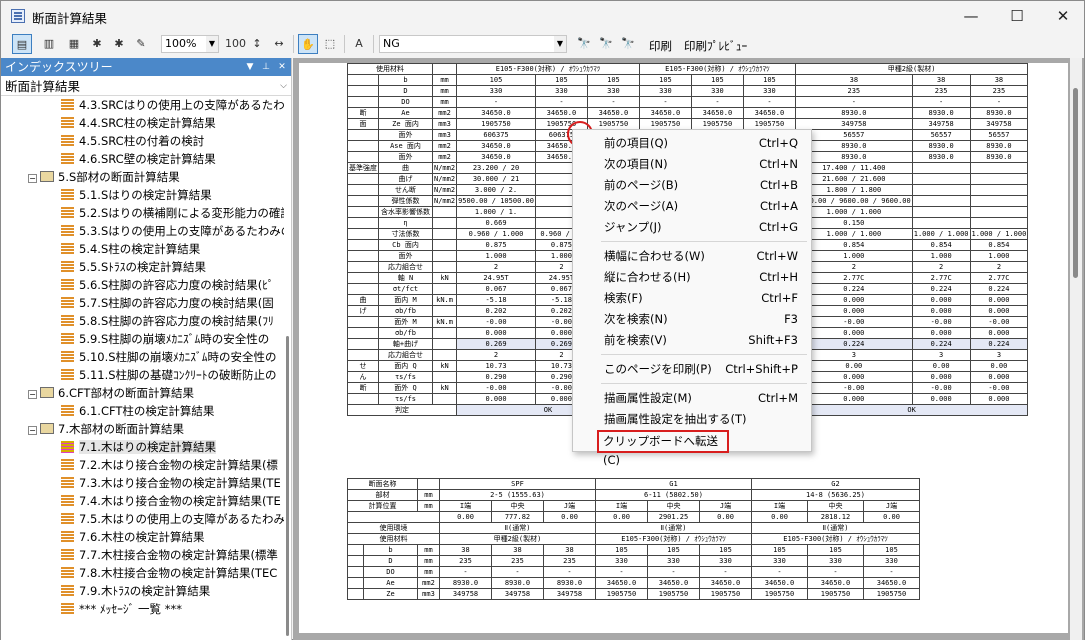 The width and height of the screenshot is (1085, 640). What do you see at coordinates (136, 195) in the screenshot?
I see `tree-item: 5.1.Sはりの検定計算結果` at bounding box center [136, 195].